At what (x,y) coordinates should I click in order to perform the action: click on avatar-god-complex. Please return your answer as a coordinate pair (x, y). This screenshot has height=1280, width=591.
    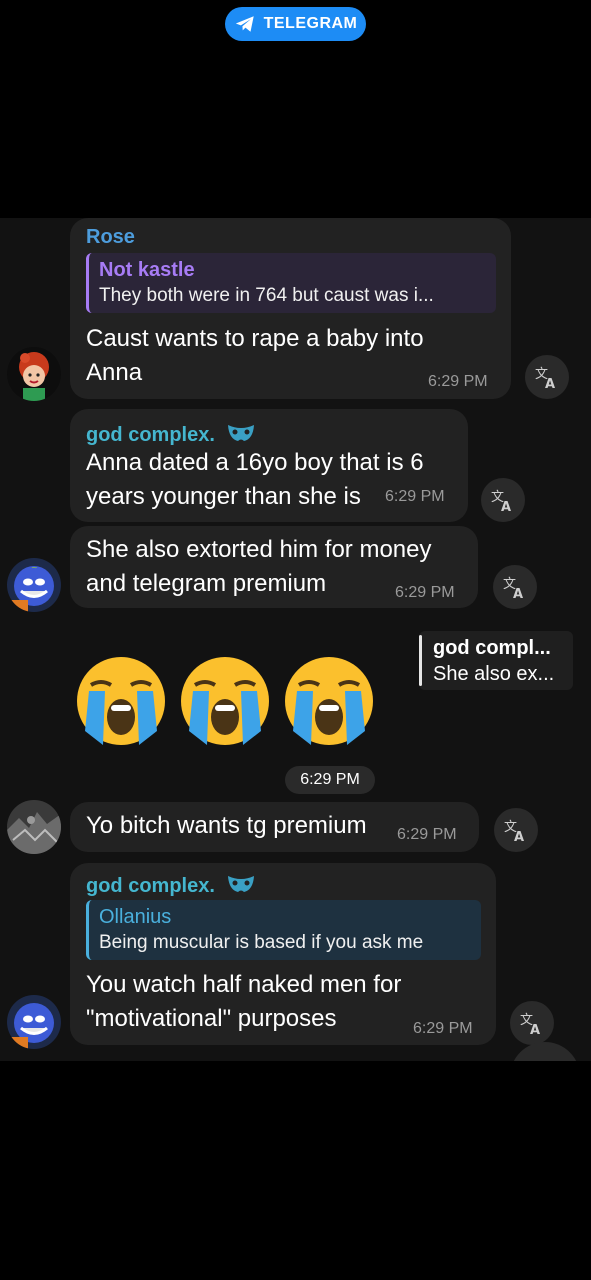
    Looking at the image, I should click on (34, 1022).